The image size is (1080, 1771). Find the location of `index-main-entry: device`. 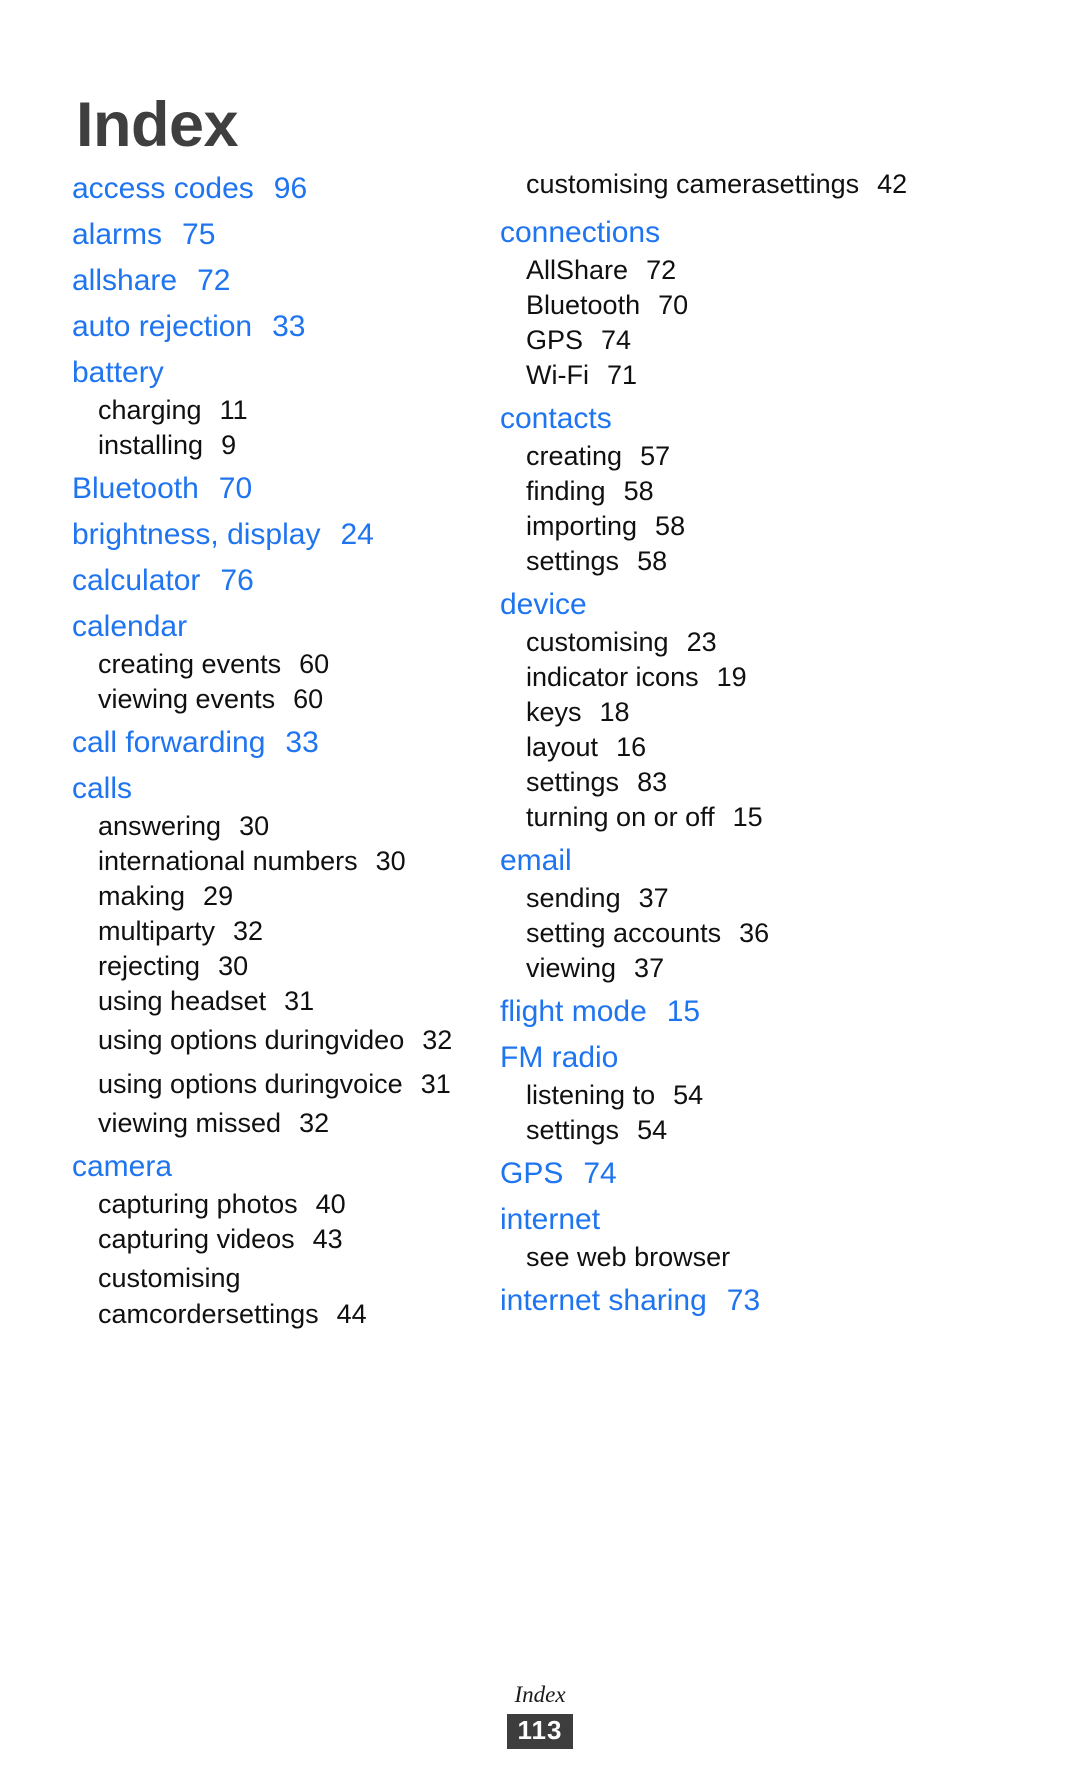

index-main-entry: device is located at coordinates (710, 599).